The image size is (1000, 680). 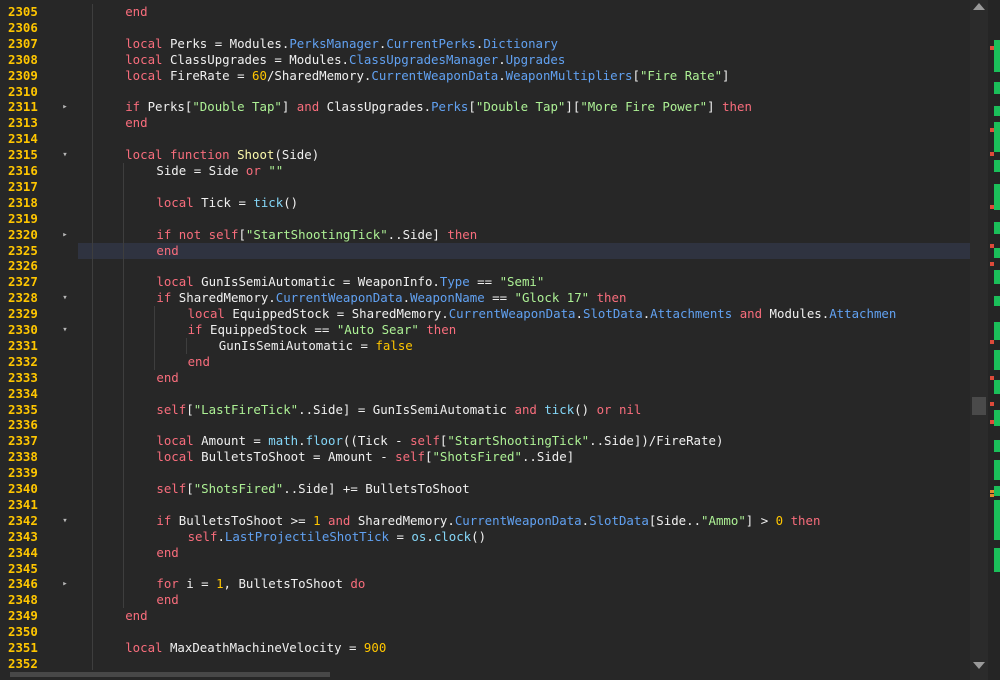 What do you see at coordinates (23, 393) in the screenshot?
I see `line-number-text: 2334` at bounding box center [23, 393].